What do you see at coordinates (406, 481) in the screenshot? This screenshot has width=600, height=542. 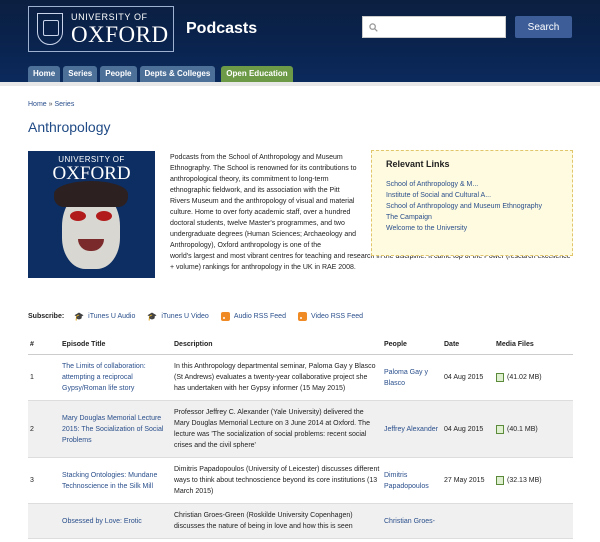 I see `episode-people-link: Dimitris Papadopoulos` at bounding box center [406, 481].